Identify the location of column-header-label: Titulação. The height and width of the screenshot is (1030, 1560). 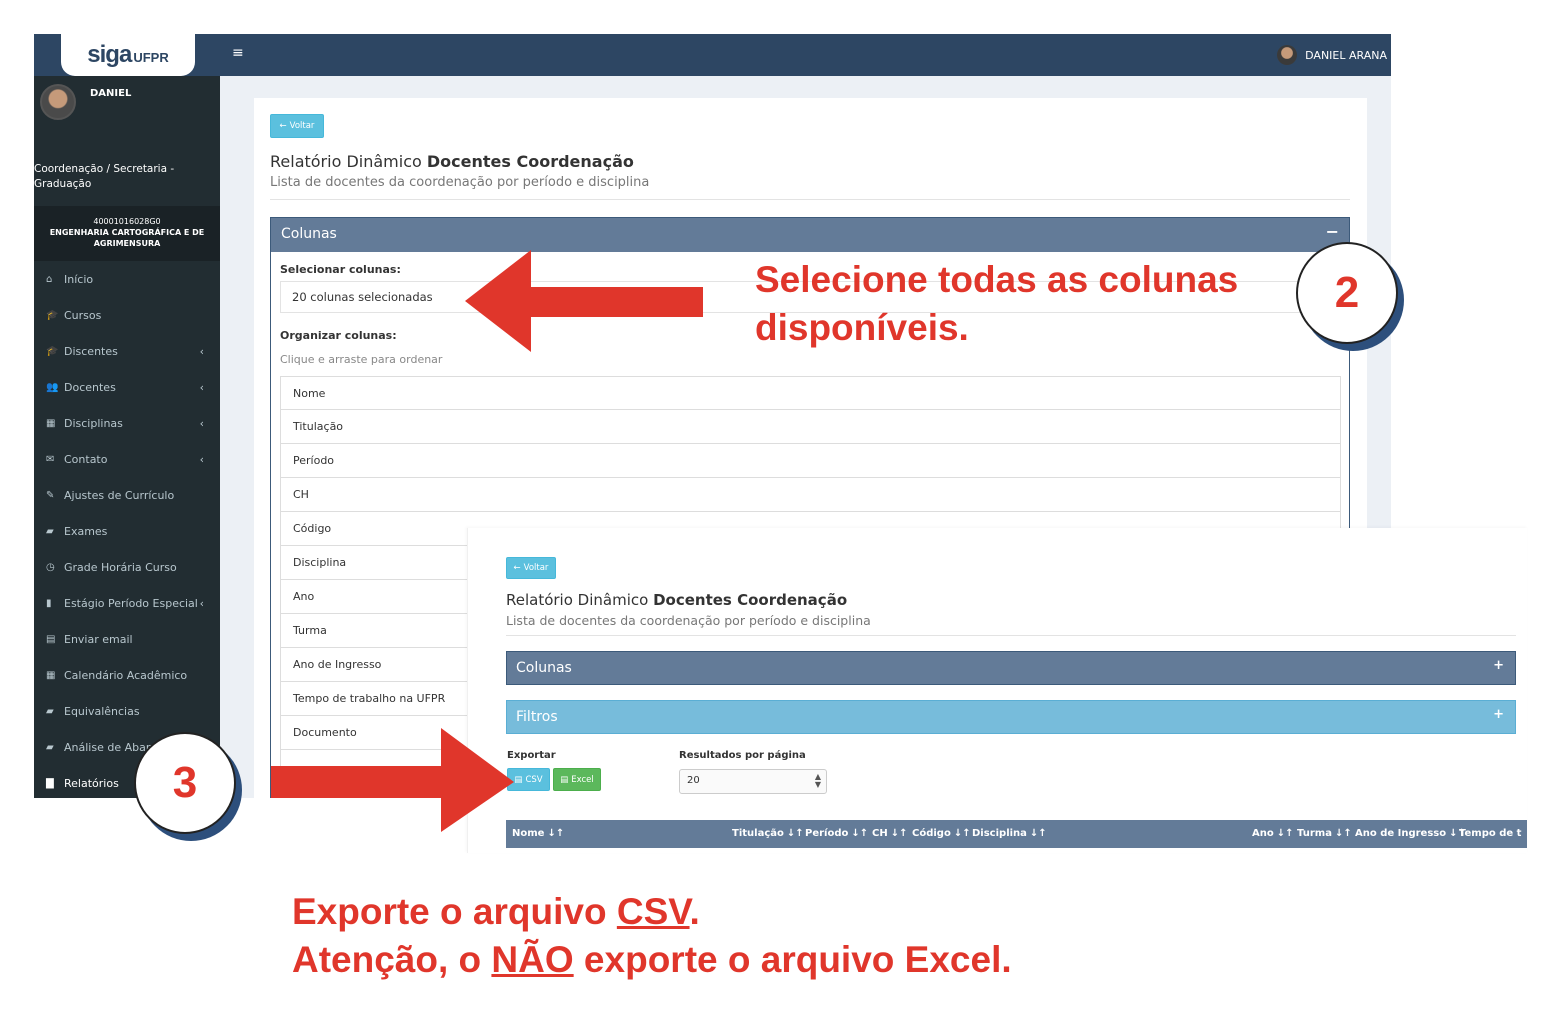
(758, 833).